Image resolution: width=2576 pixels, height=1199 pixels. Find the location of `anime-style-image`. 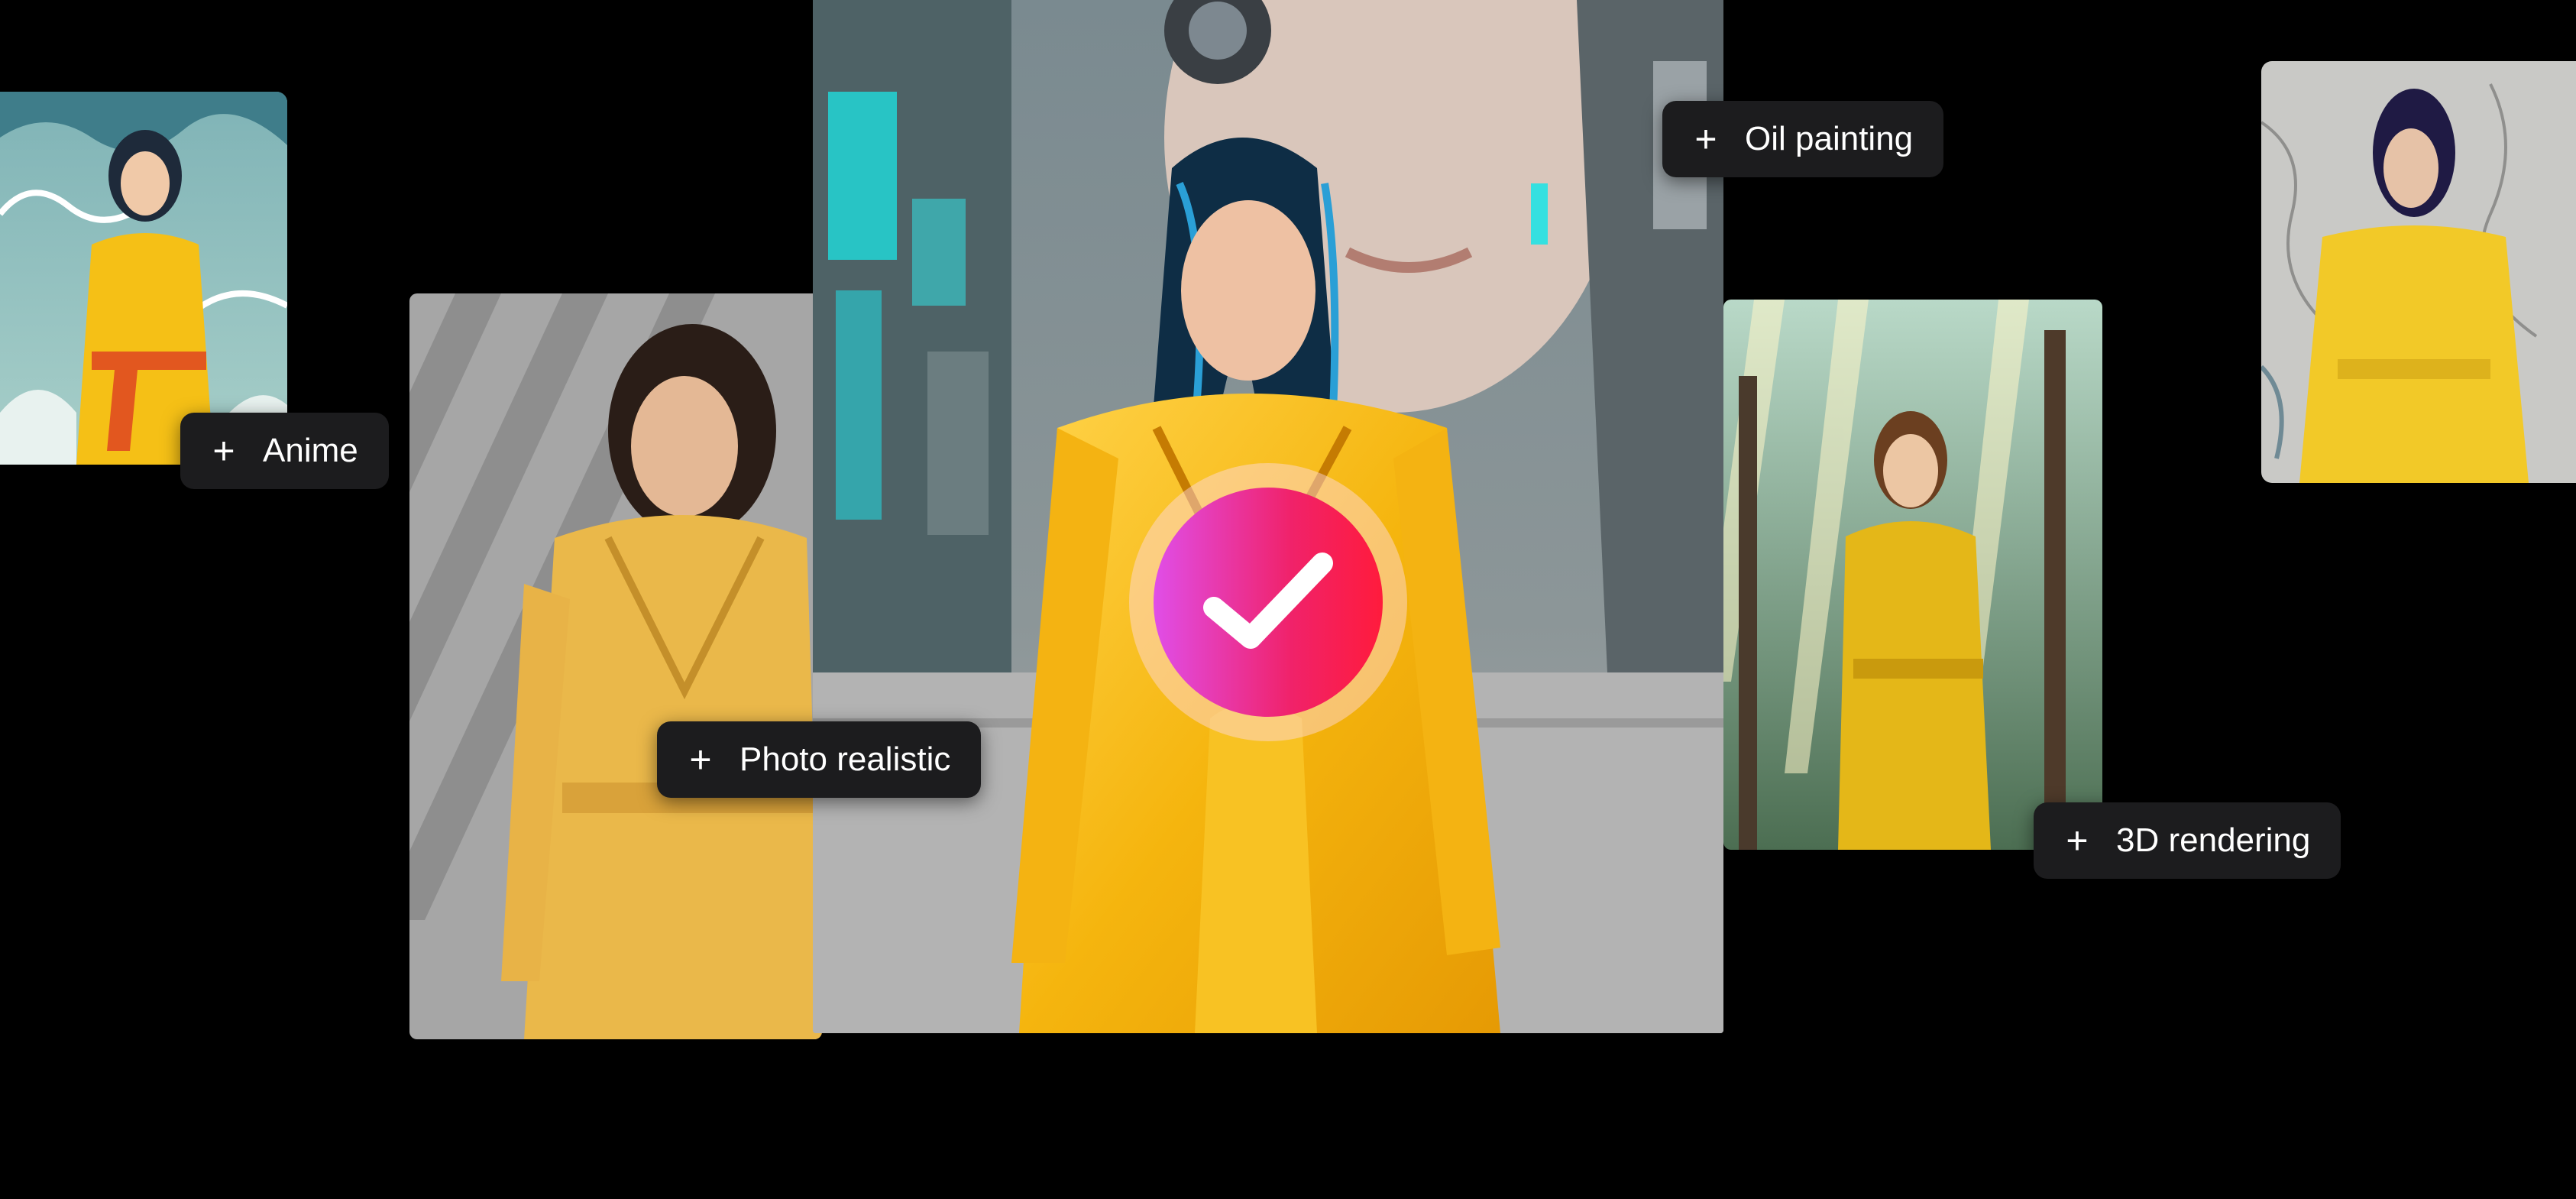

anime-style-image is located at coordinates (143, 278).